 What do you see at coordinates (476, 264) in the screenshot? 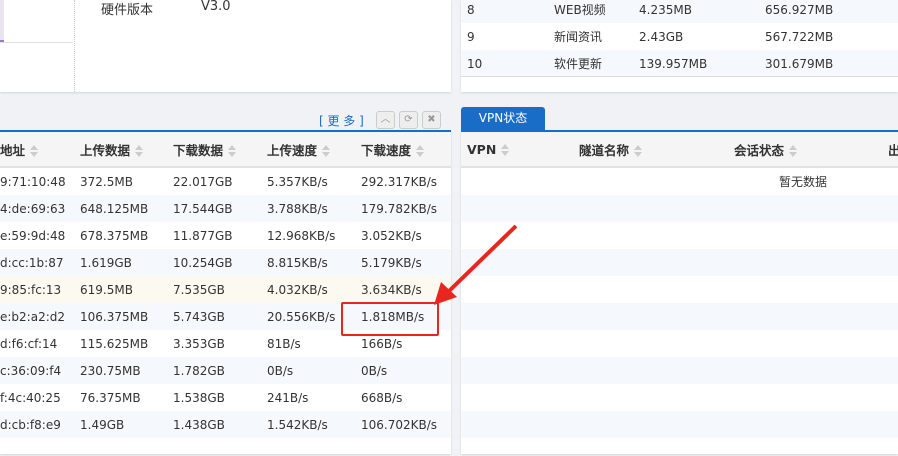
I see `annotation-arrow-icon` at bounding box center [476, 264].